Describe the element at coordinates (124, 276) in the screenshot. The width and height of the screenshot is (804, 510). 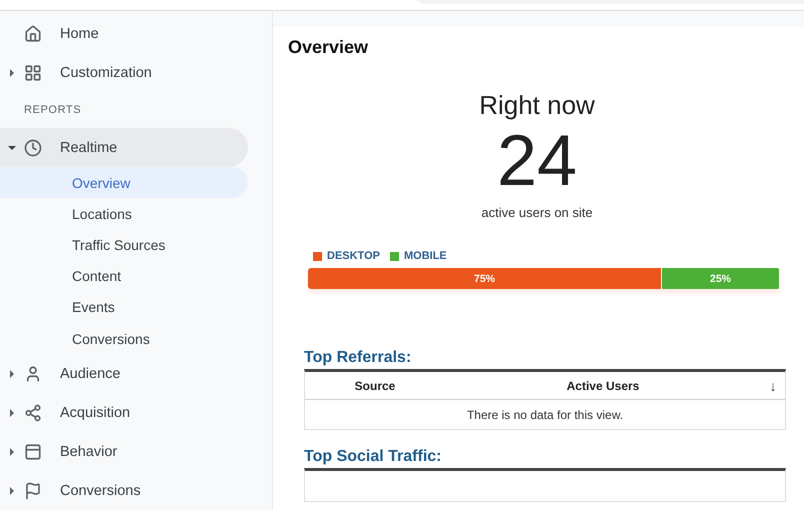
I see `nav-subitem: Content` at that location.